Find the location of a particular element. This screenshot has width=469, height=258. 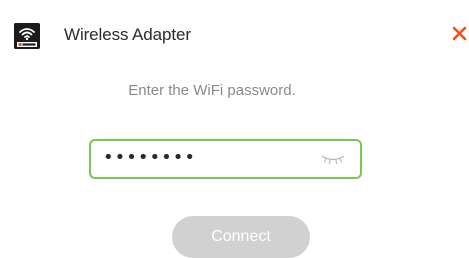

close-icon is located at coordinates (459, 33).